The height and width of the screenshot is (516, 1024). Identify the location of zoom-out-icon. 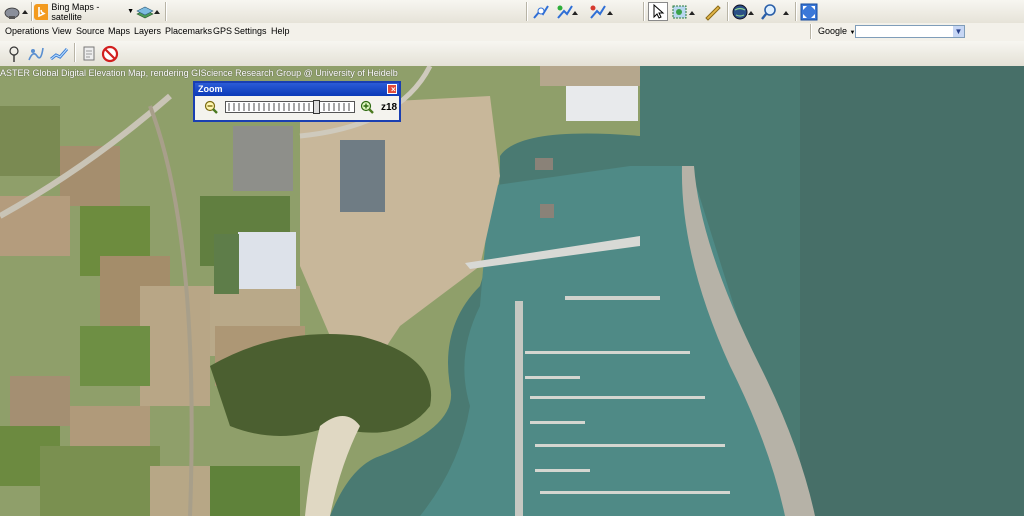
(211, 107).